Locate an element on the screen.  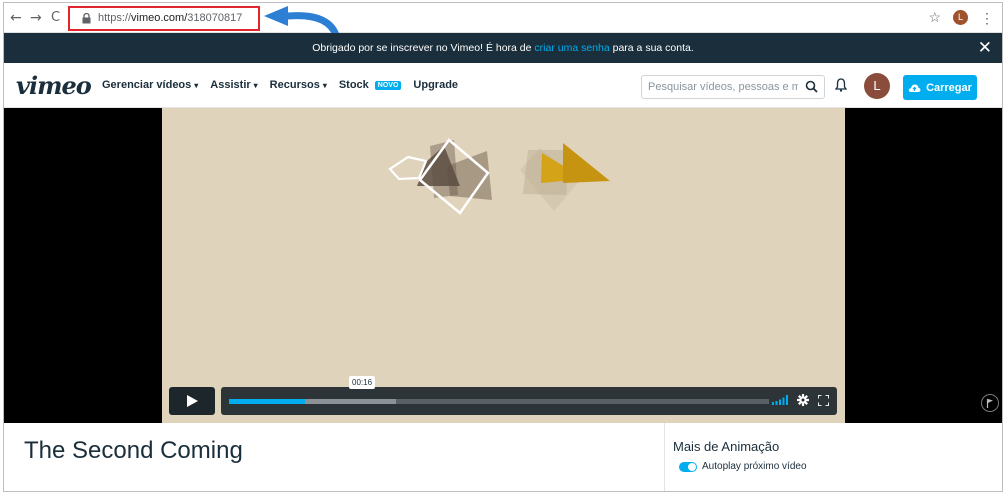
control-bar: 00:16 is located at coordinates (529, 395).